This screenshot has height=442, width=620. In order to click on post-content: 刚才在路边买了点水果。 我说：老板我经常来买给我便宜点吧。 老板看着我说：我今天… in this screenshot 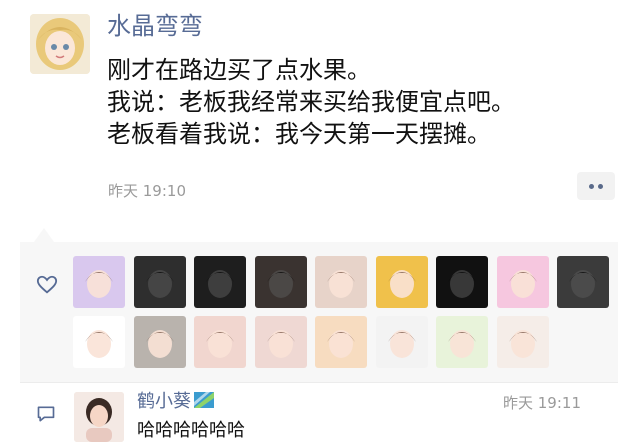, I will do `click(311, 102)`.